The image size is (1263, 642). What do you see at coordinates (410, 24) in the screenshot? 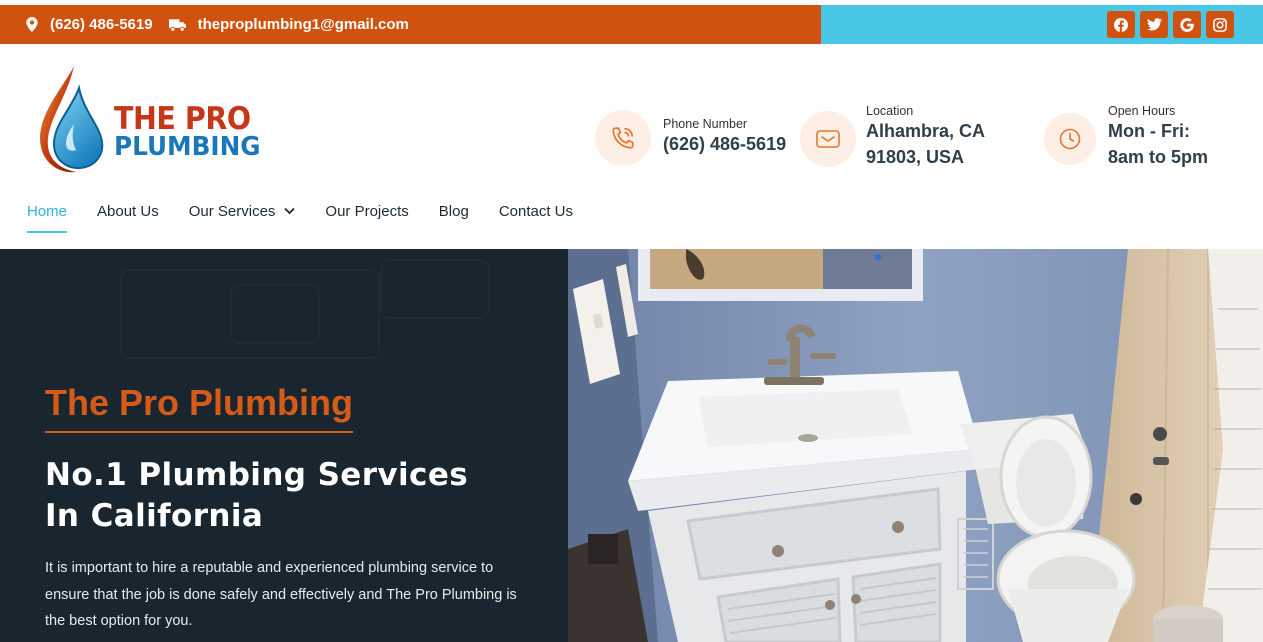
I see `top-bar-contact: (626) 486-5619 theproplumbing1@gmail.com` at bounding box center [410, 24].